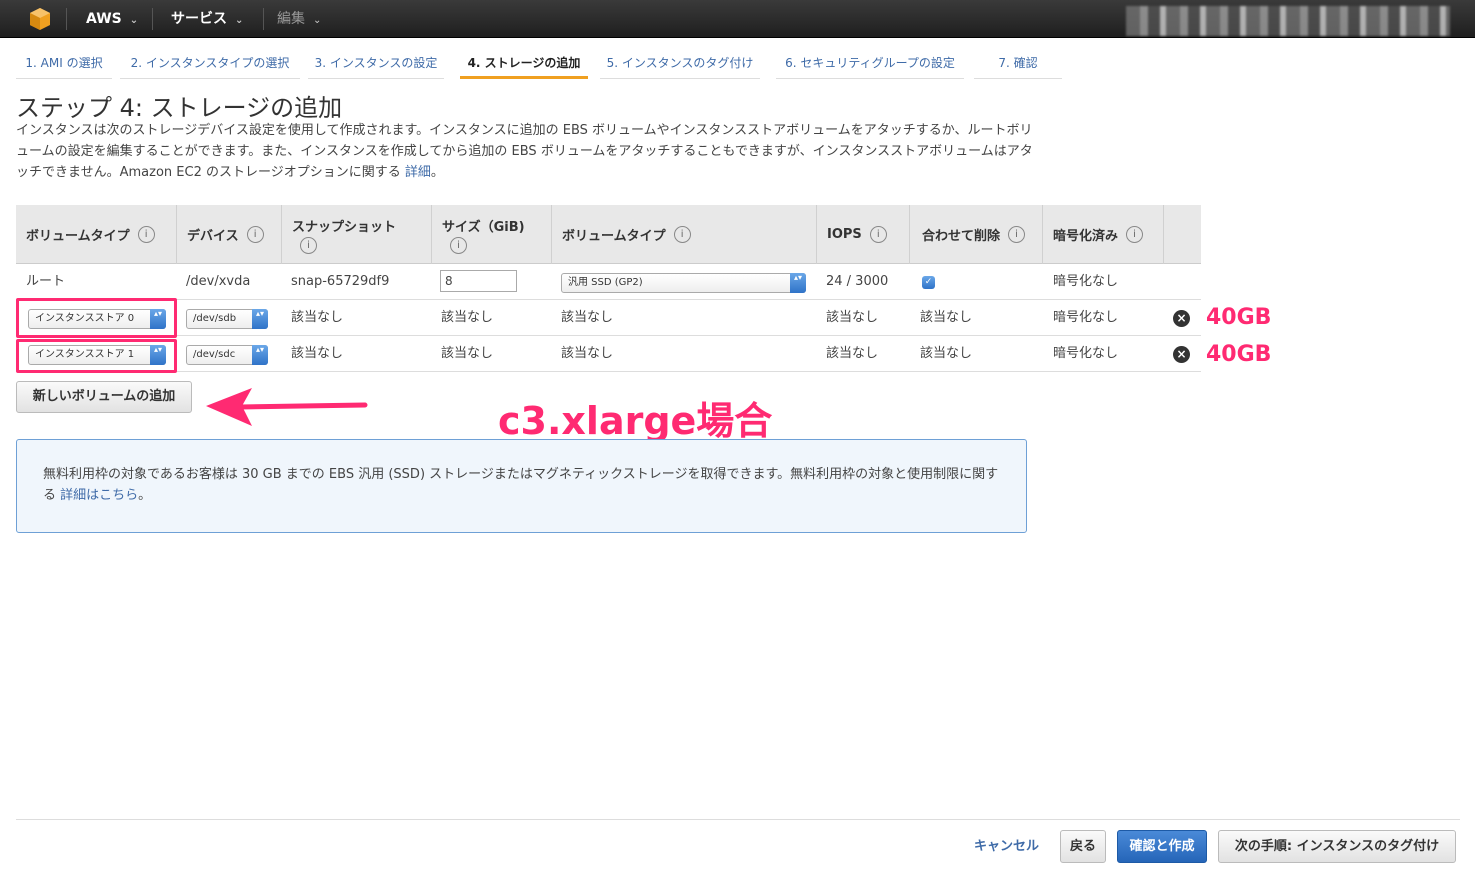  What do you see at coordinates (738, 819) in the screenshot?
I see `footer-divider` at bounding box center [738, 819].